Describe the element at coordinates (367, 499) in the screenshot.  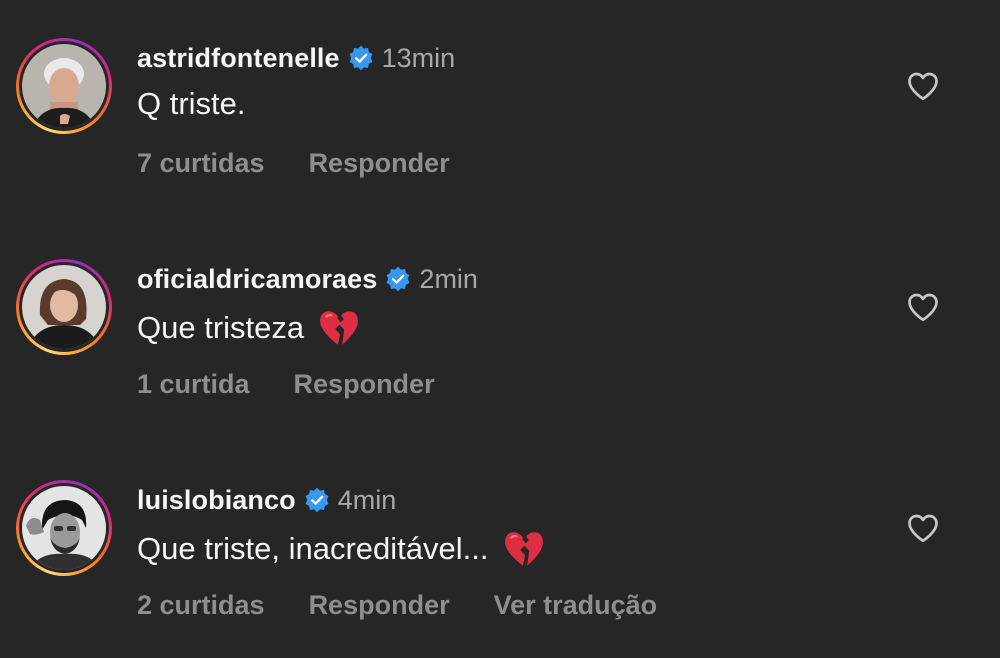
I see `timestamp: 4min` at that location.